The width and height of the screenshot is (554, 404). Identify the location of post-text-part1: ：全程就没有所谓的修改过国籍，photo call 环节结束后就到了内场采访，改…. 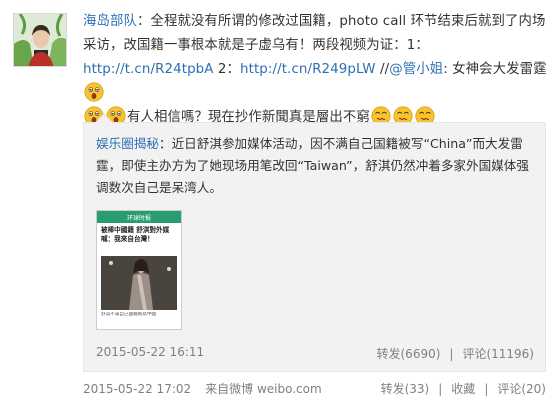
(314, 33).